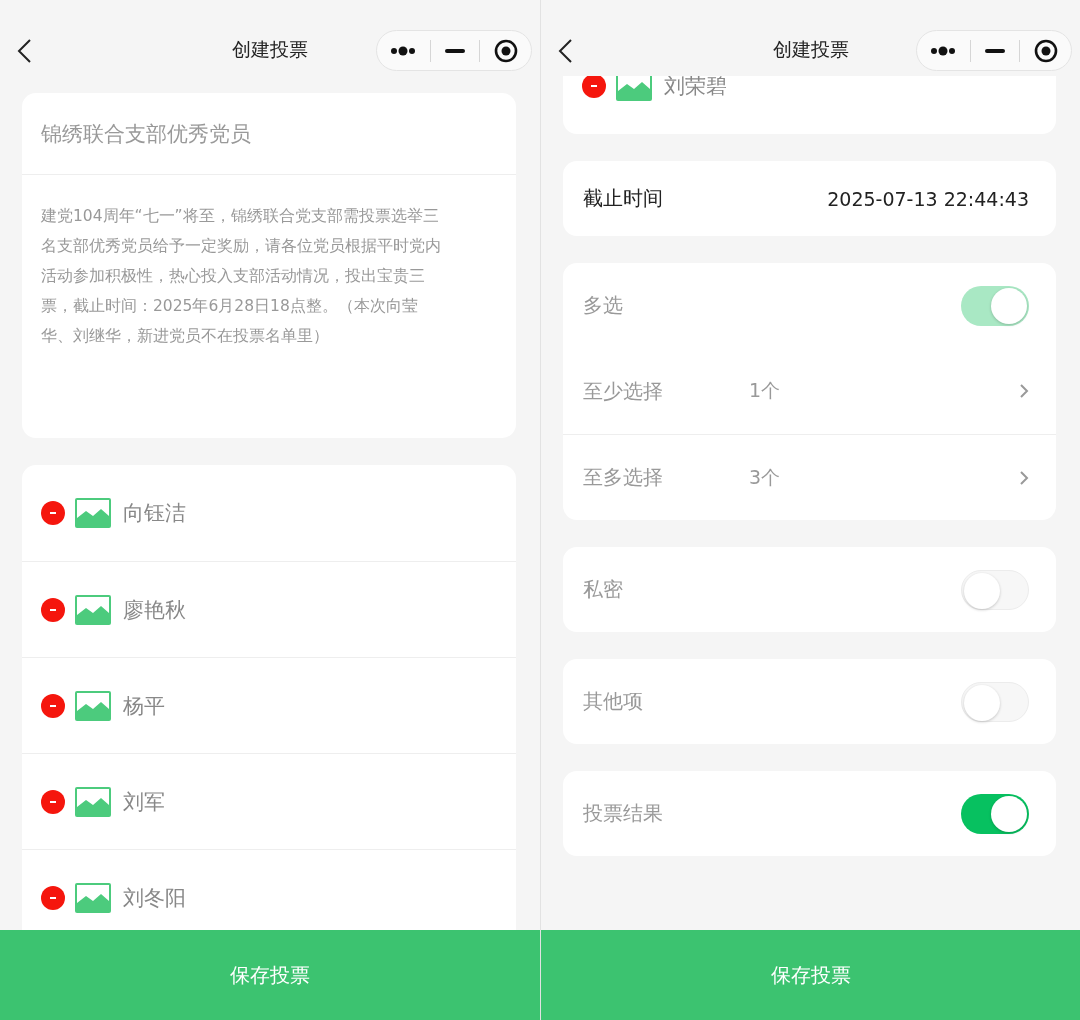 The image size is (1080, 1020). Describe the element at coordinates (154, 898) in the screenshot. I see `candidate-name: 刘冬阳` at that location.